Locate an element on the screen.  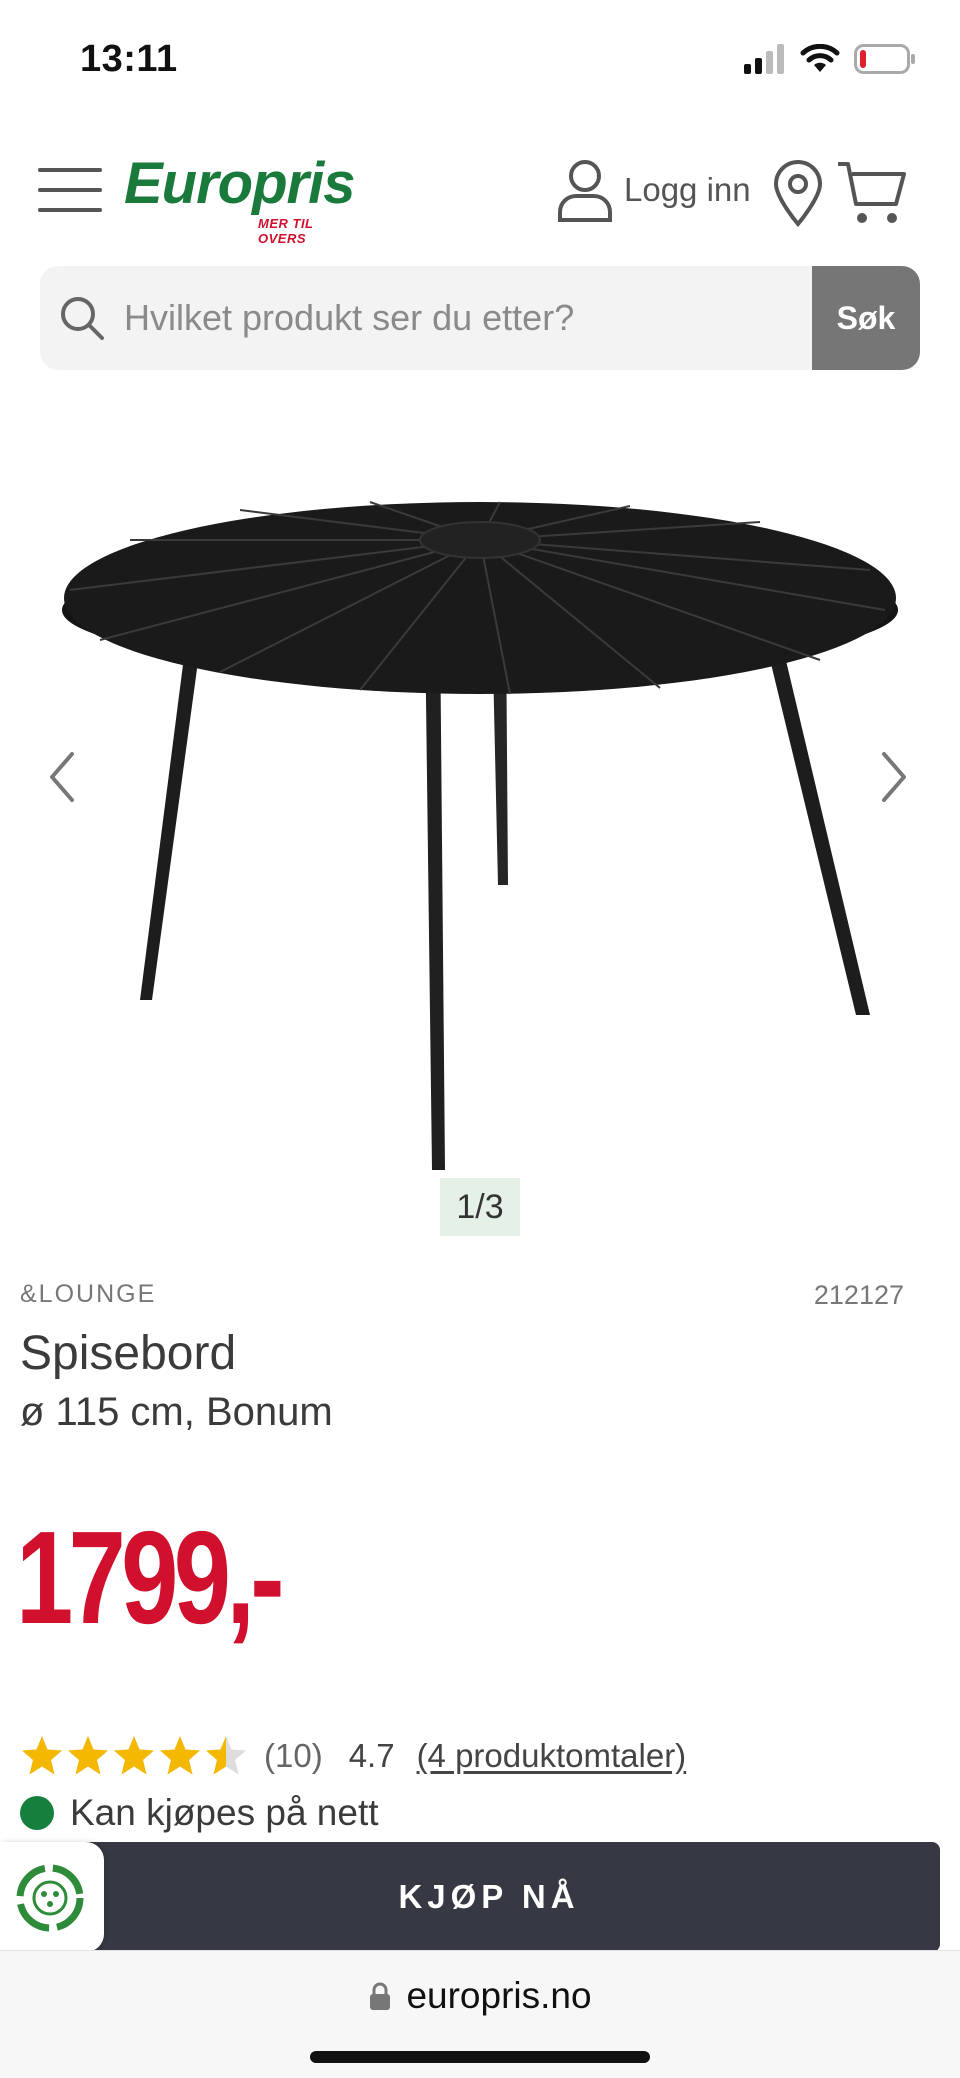
url-field: europris.no is located at coordinates (480, 1996).